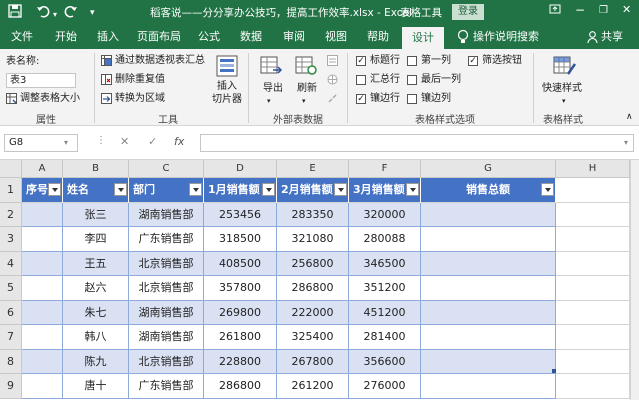  Describe the element at coordinates (108, 37) in the screenshot. I see `tab-insert: 插入` at that location.